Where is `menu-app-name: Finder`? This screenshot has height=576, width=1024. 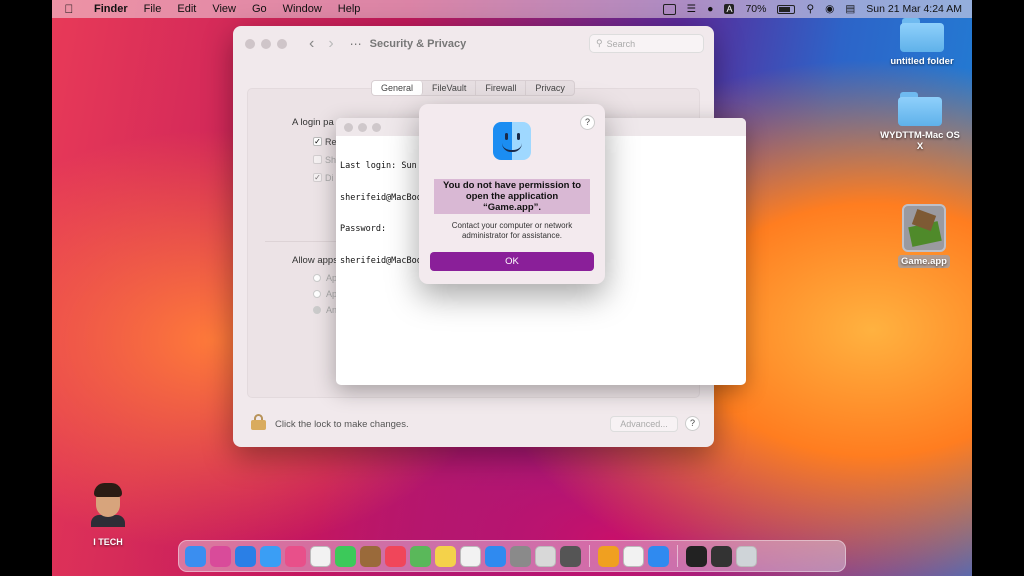 menu-app-name: Finder is located at coordinates (111, 9).